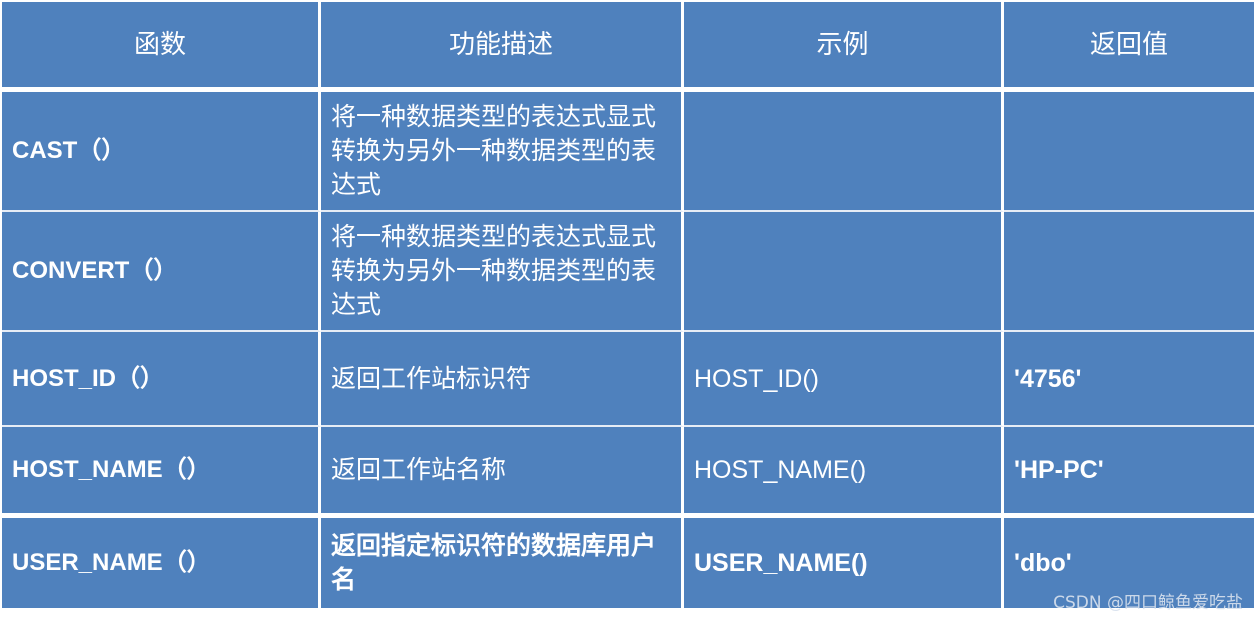  Describe the element at coordinates (161, 272) in the screenshot. I see `function-cell: CONVERT（）` at that location.